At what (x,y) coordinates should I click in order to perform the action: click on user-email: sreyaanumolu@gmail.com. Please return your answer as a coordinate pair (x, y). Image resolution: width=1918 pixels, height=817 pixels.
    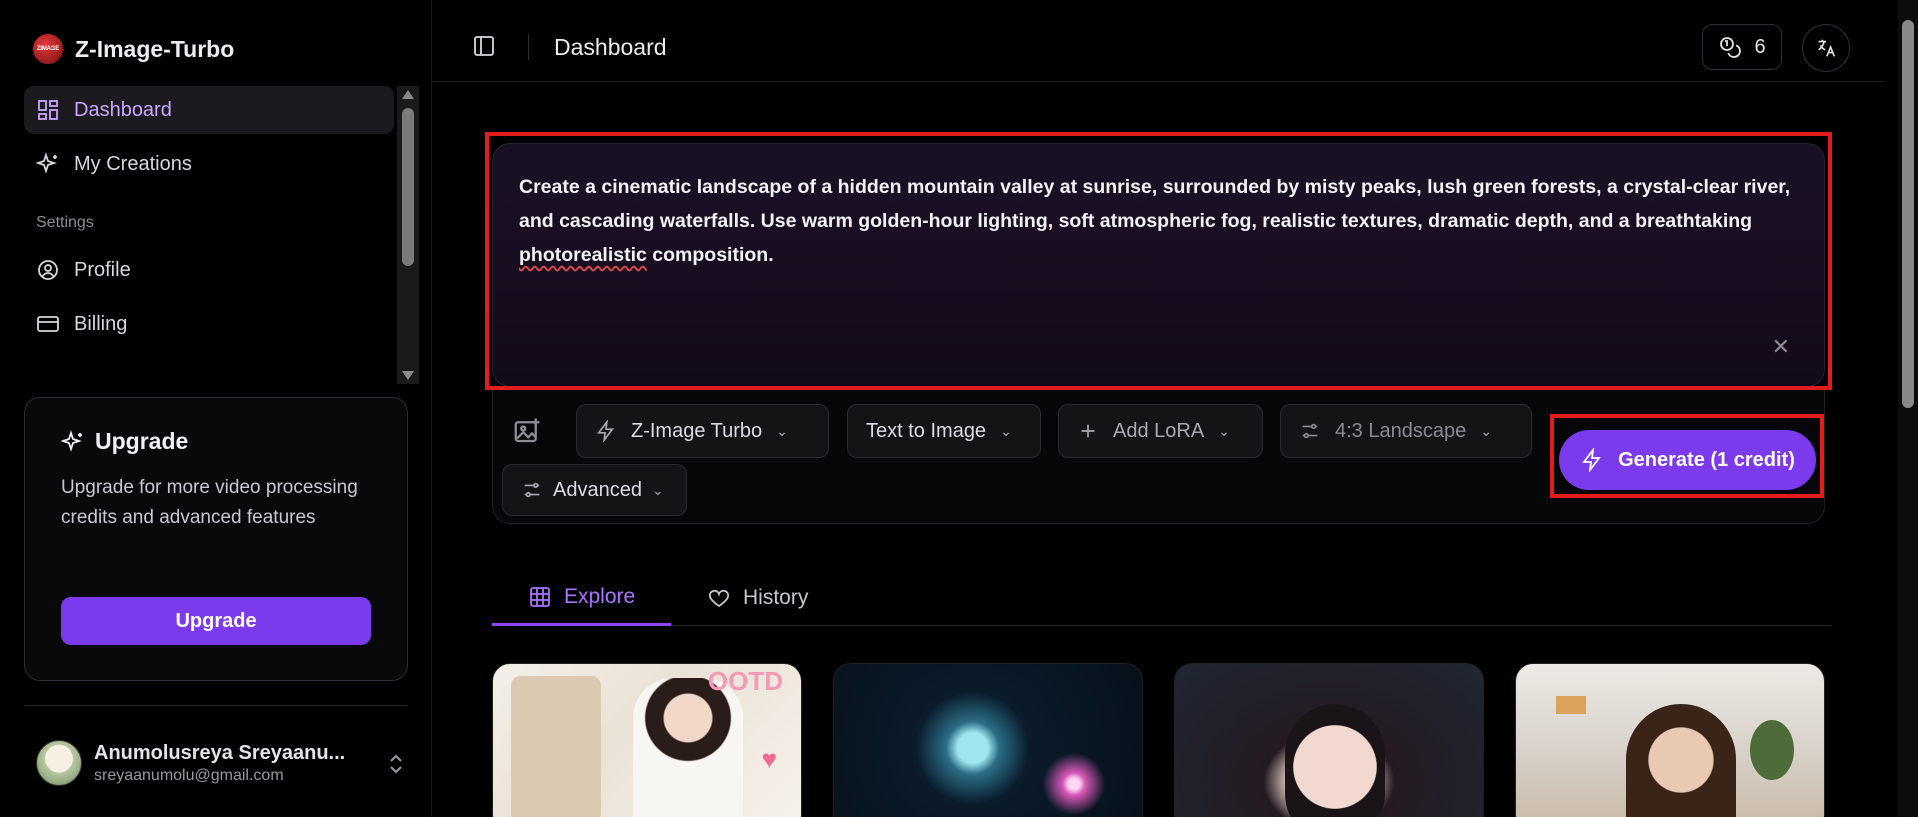
    Looking at the image, I should click on (189, 775).